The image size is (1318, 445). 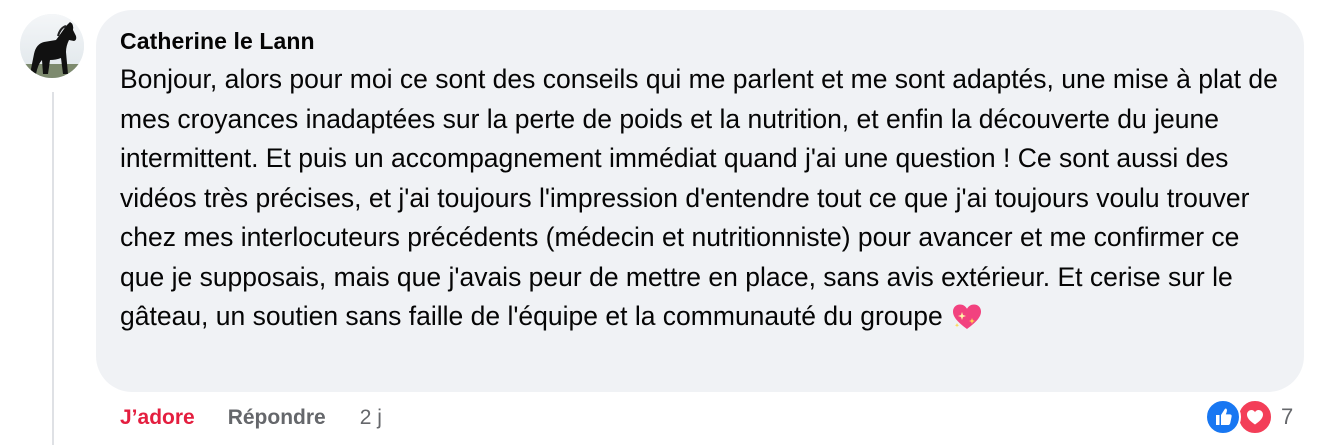 What do you see at coordinates (1255, 417) in the screenshot?
I see `love-icon` at bounding box center [1255, 417].